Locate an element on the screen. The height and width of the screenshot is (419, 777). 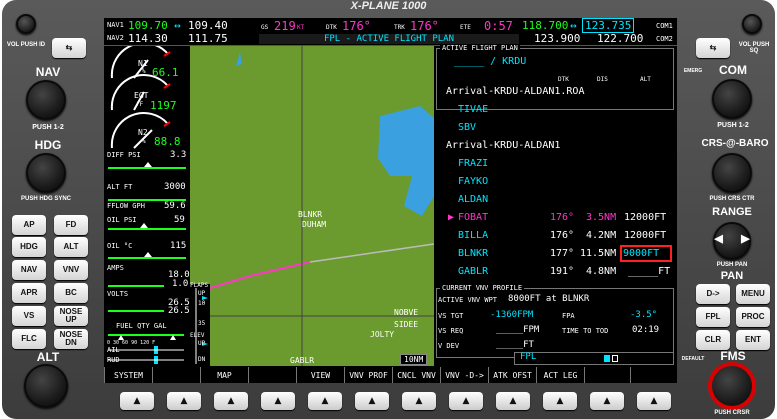
n1-label: N1 is located at coordinates (143, 63).